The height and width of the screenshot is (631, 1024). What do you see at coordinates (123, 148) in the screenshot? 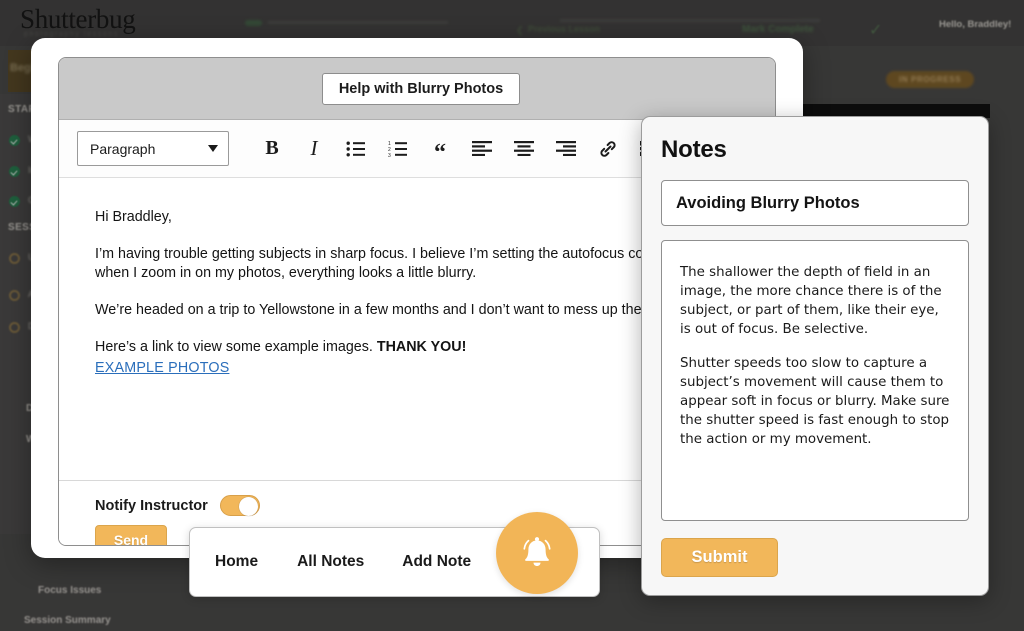
I see `format-select-label: Paragraph` at bounding box center [123, 148].